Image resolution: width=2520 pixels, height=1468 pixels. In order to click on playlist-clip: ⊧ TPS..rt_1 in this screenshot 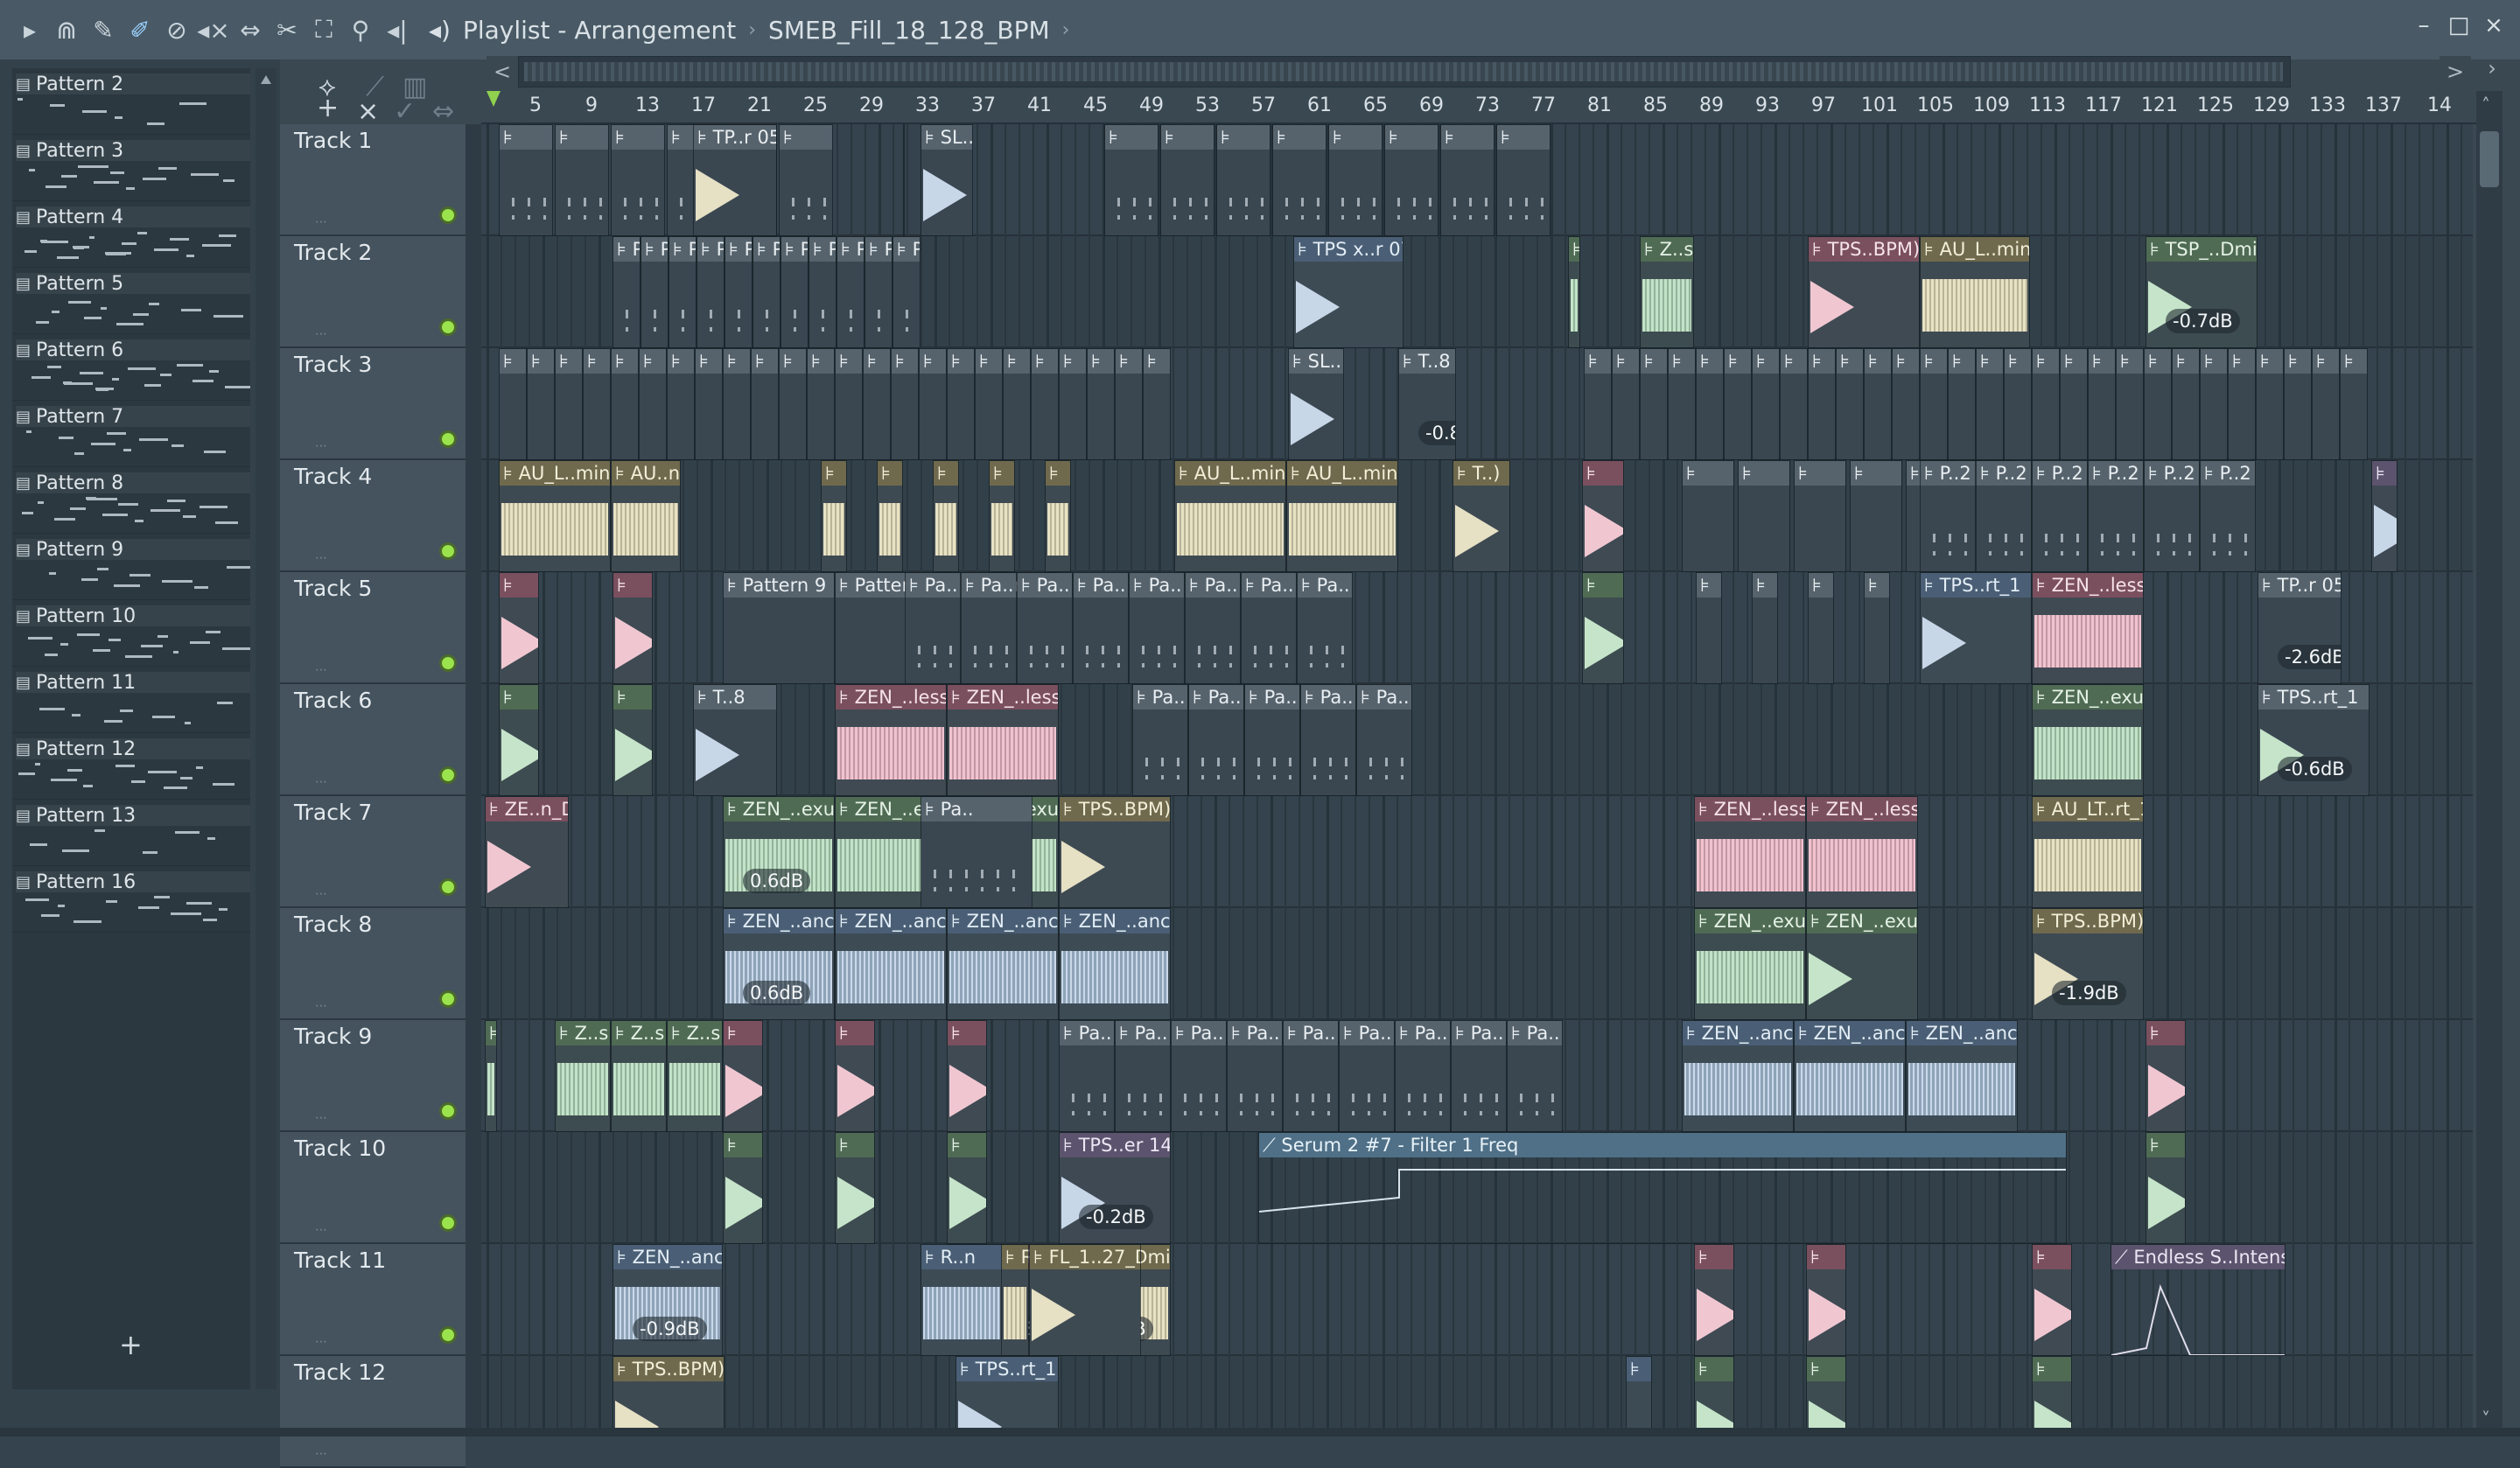, I will do `click(1976, 628)`.